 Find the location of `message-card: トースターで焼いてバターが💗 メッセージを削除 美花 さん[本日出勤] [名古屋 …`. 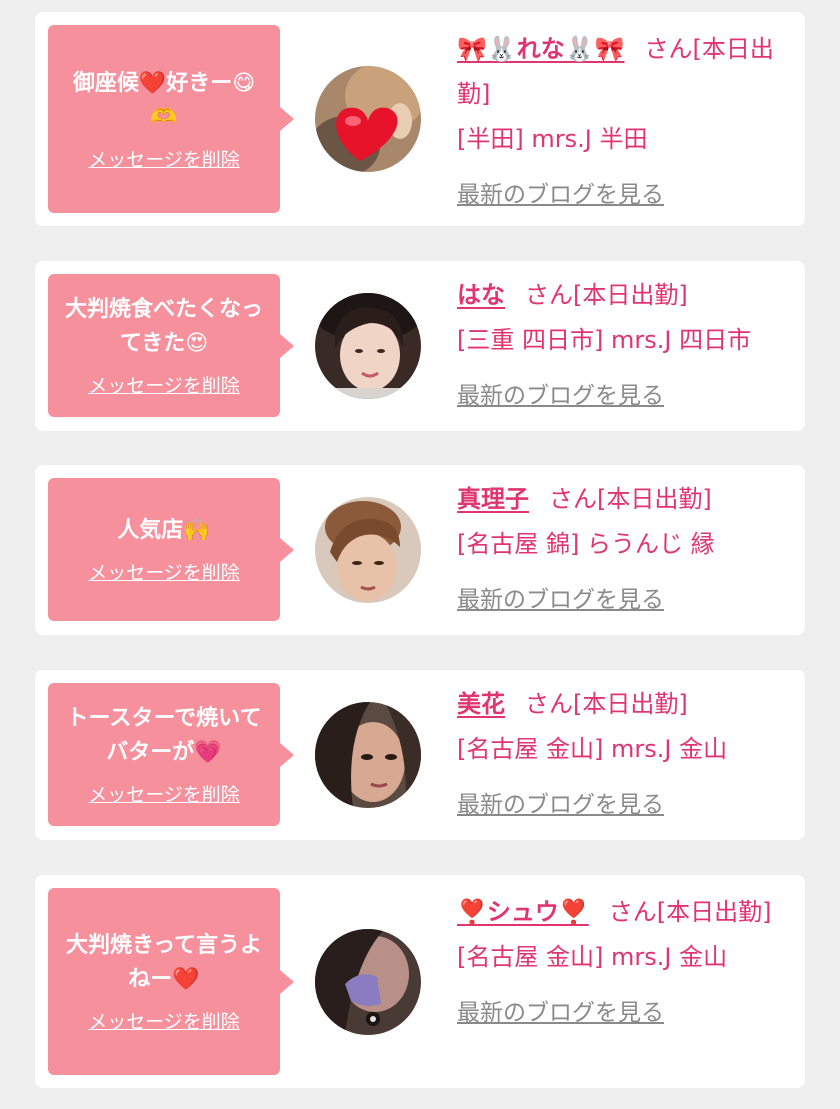

message-card: トースターで焼いてバターが💗 メッセージを削除 美花 さん[本日出勤] [名古屋 … is located at coordinates (420, 755).